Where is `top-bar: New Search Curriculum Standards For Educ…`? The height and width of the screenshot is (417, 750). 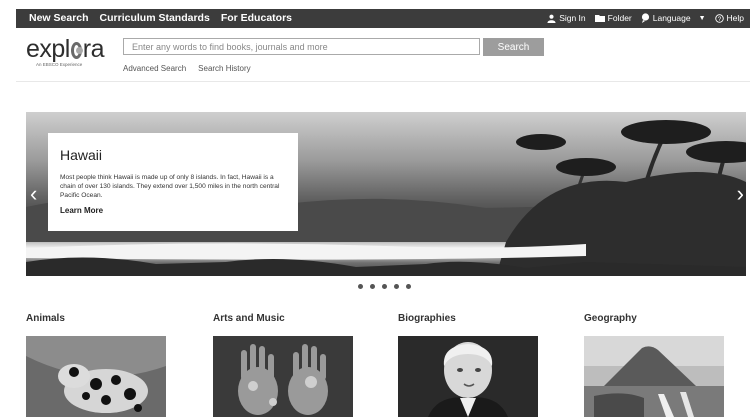
top-bar: New Search Curriculum Standards For Educ… is located at coordinates (383, 18).